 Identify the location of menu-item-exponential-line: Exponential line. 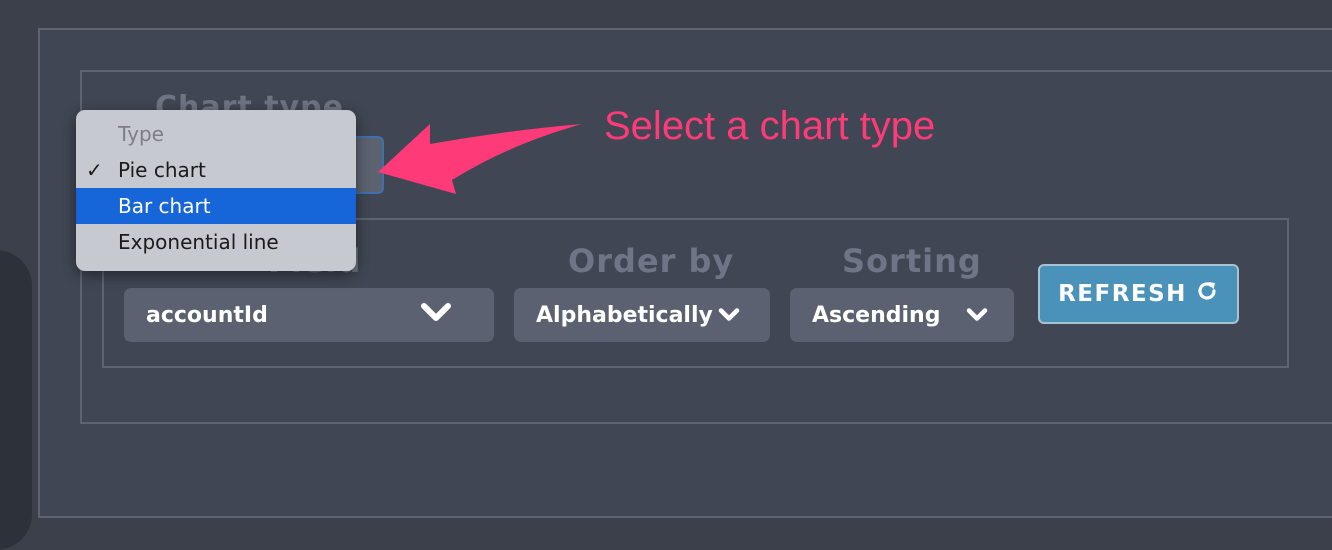
(216, 242).